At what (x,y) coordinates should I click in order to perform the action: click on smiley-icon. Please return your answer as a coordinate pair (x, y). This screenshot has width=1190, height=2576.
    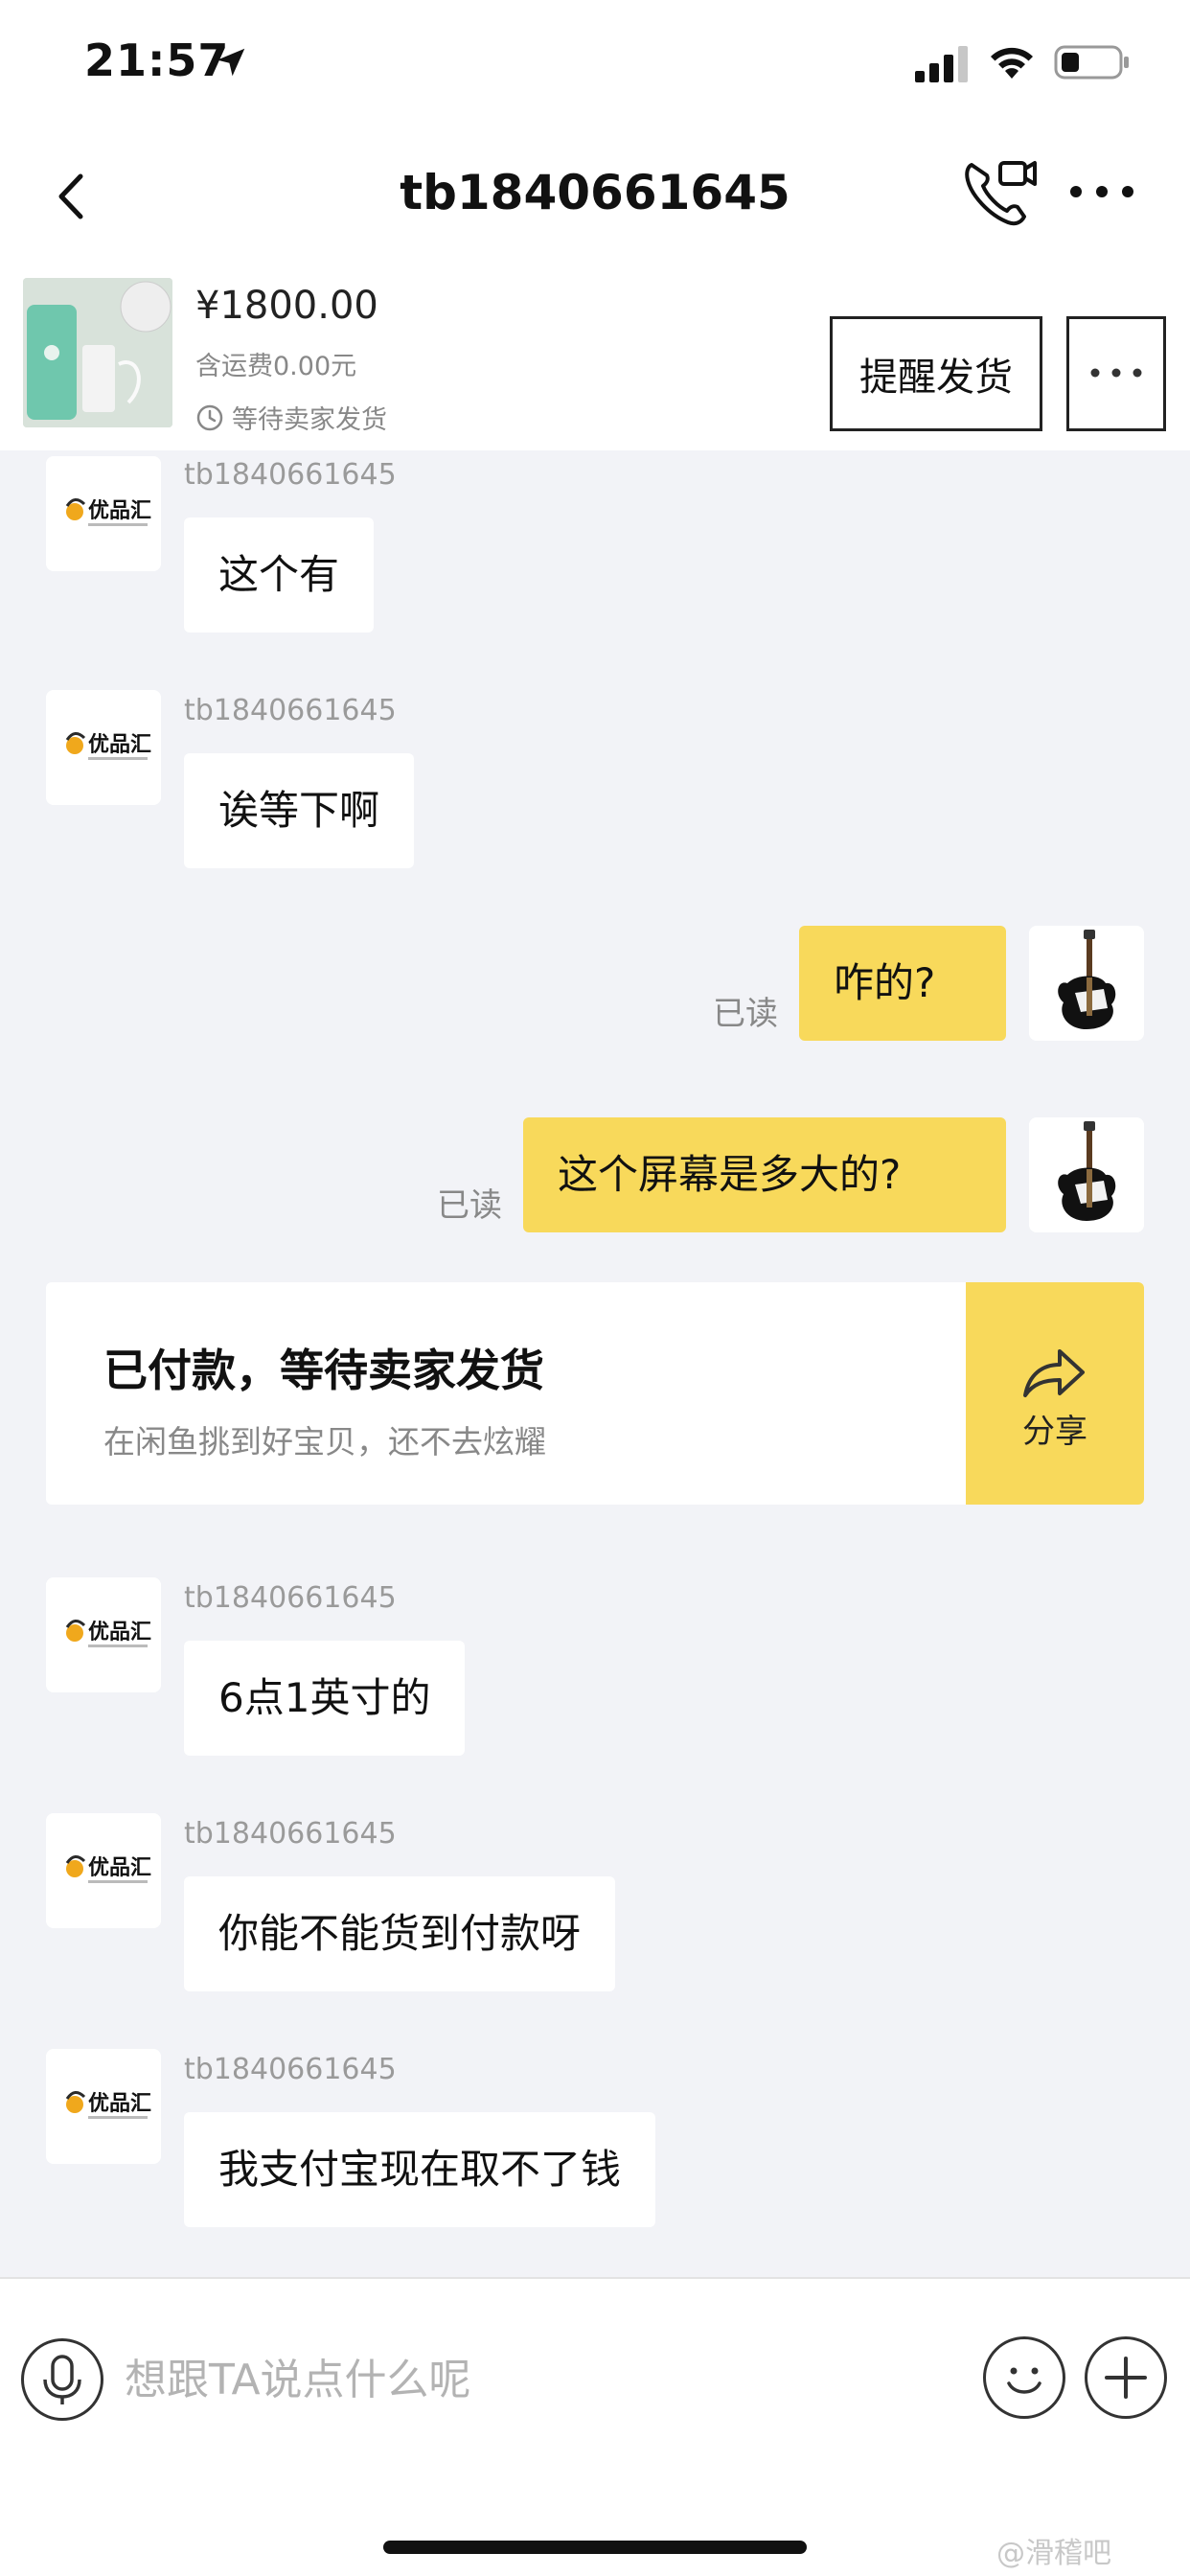
    Looking at the image, I should click on (1024, 2380).